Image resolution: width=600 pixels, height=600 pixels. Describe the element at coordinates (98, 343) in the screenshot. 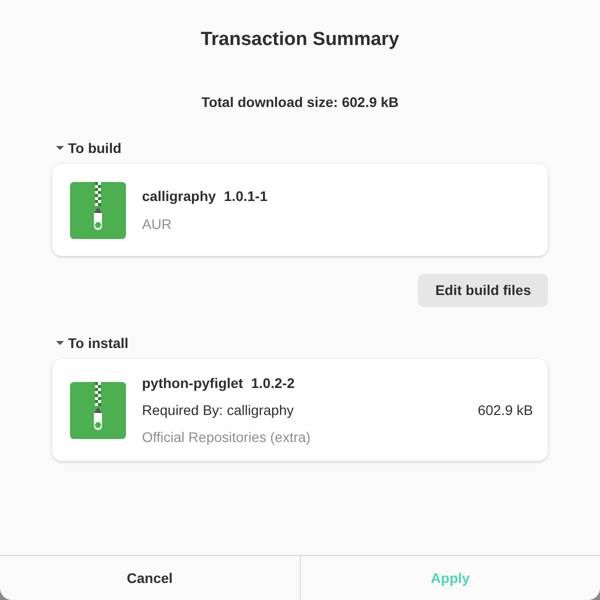

I see `section-heading: To install` at that location.